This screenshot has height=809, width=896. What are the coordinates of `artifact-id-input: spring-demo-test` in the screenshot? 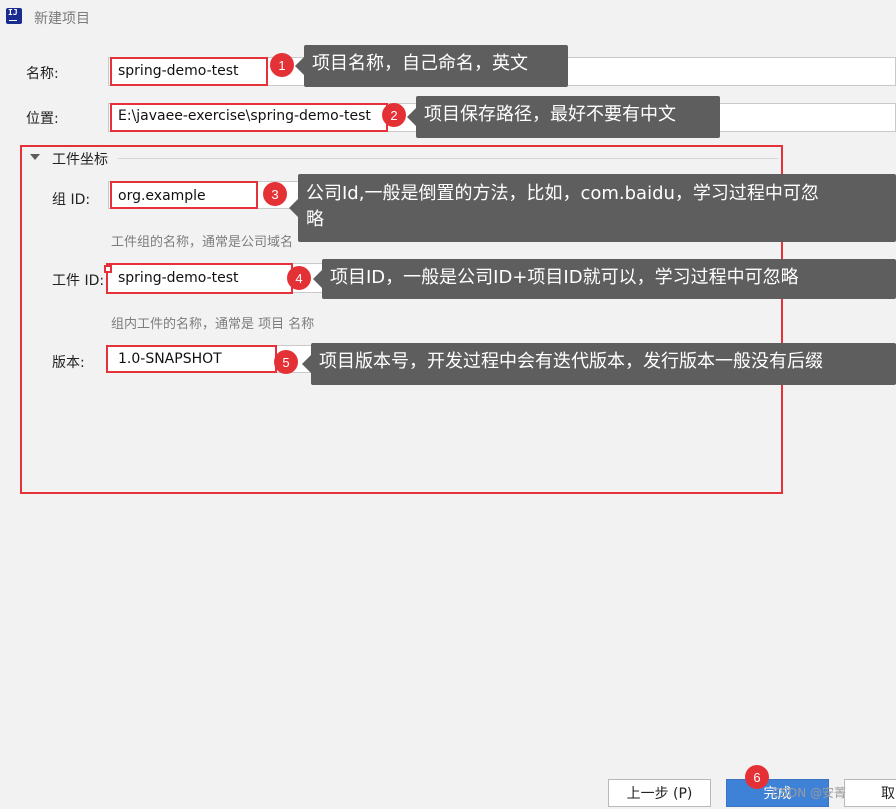 It's located at (203, 278).